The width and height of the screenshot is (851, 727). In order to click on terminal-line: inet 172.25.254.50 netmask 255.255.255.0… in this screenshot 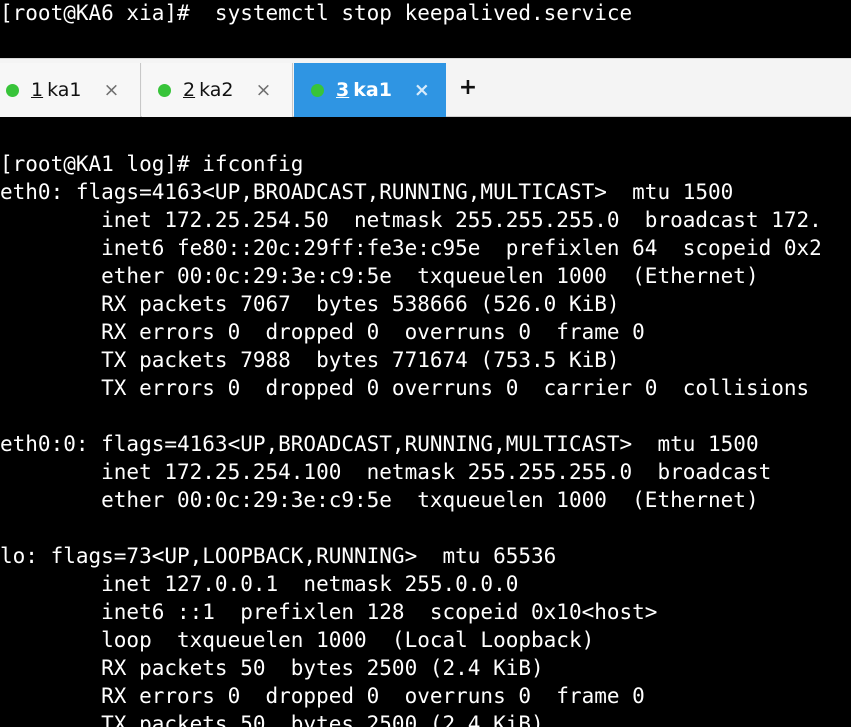, I will do `click(411, 220)`.